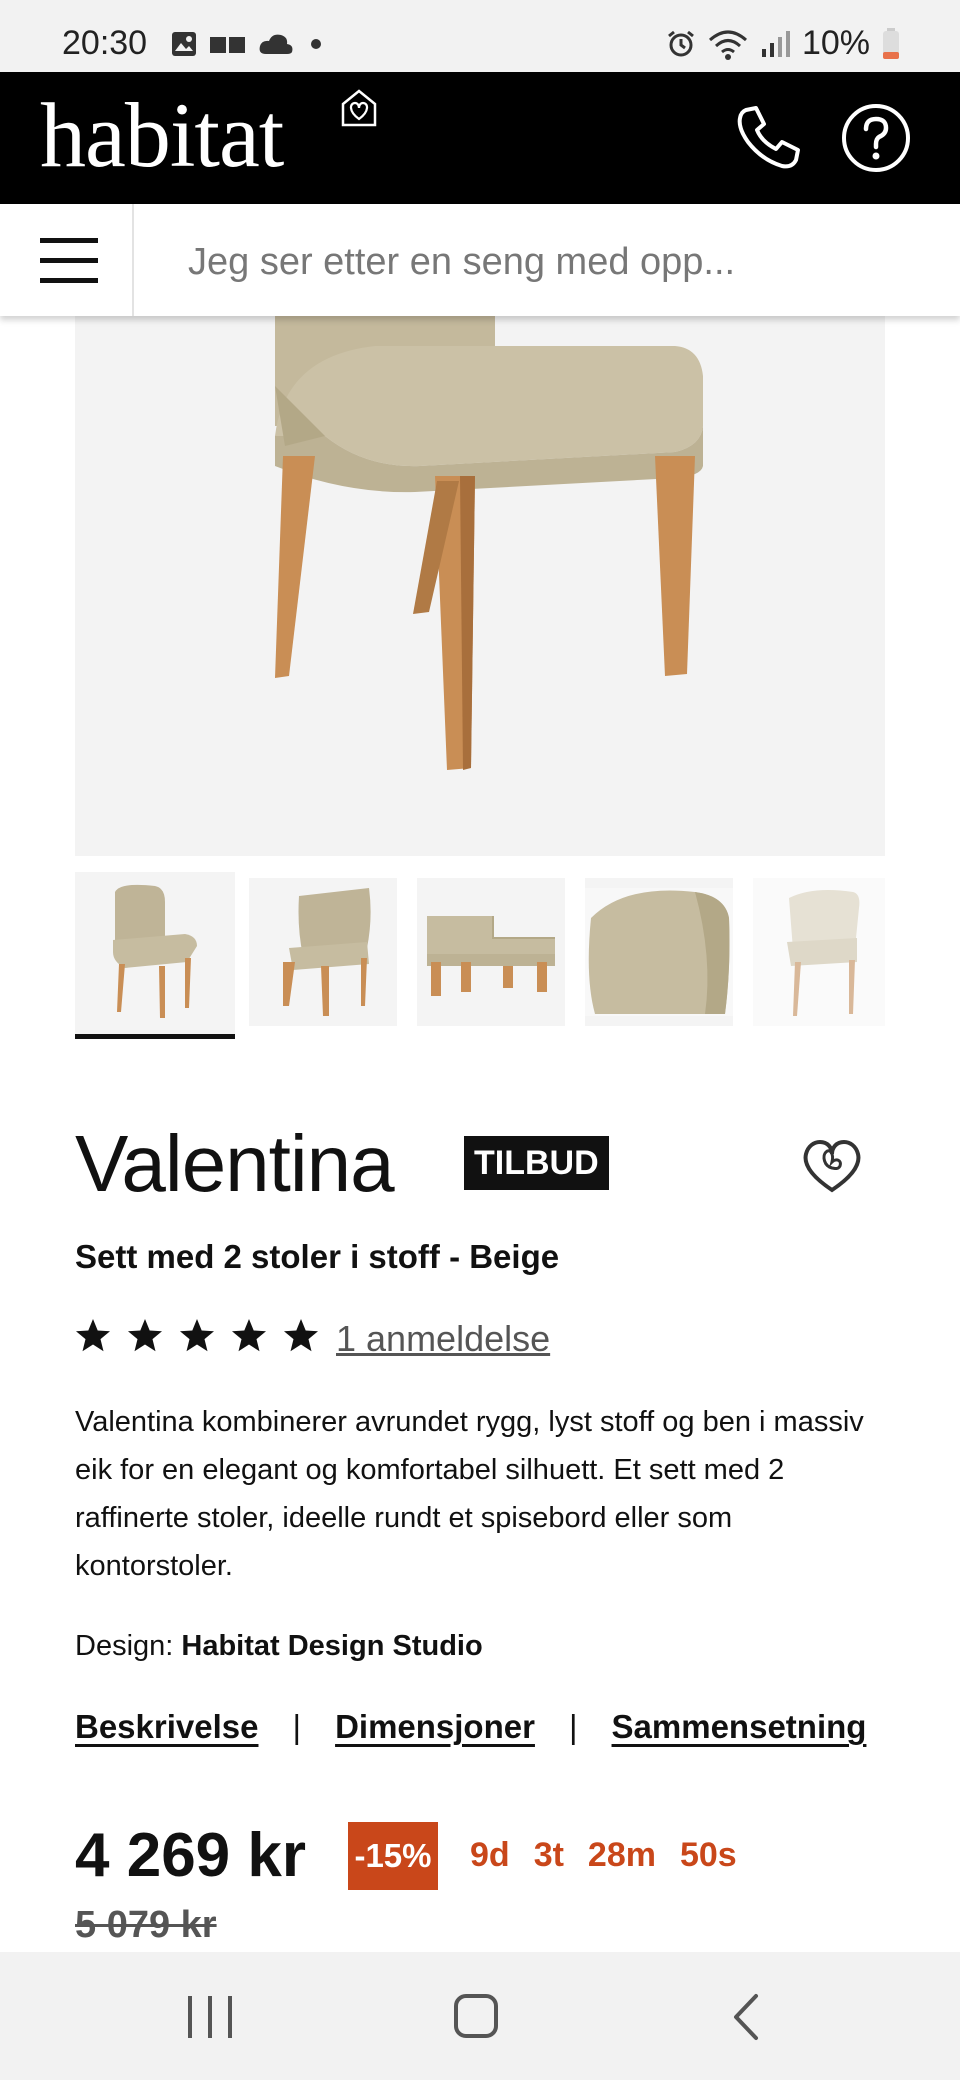 This screenshot has width=960, height=2080. Describe the element at coordinates (775, 43) in the screenshot. I see `signal-icon` at that location.